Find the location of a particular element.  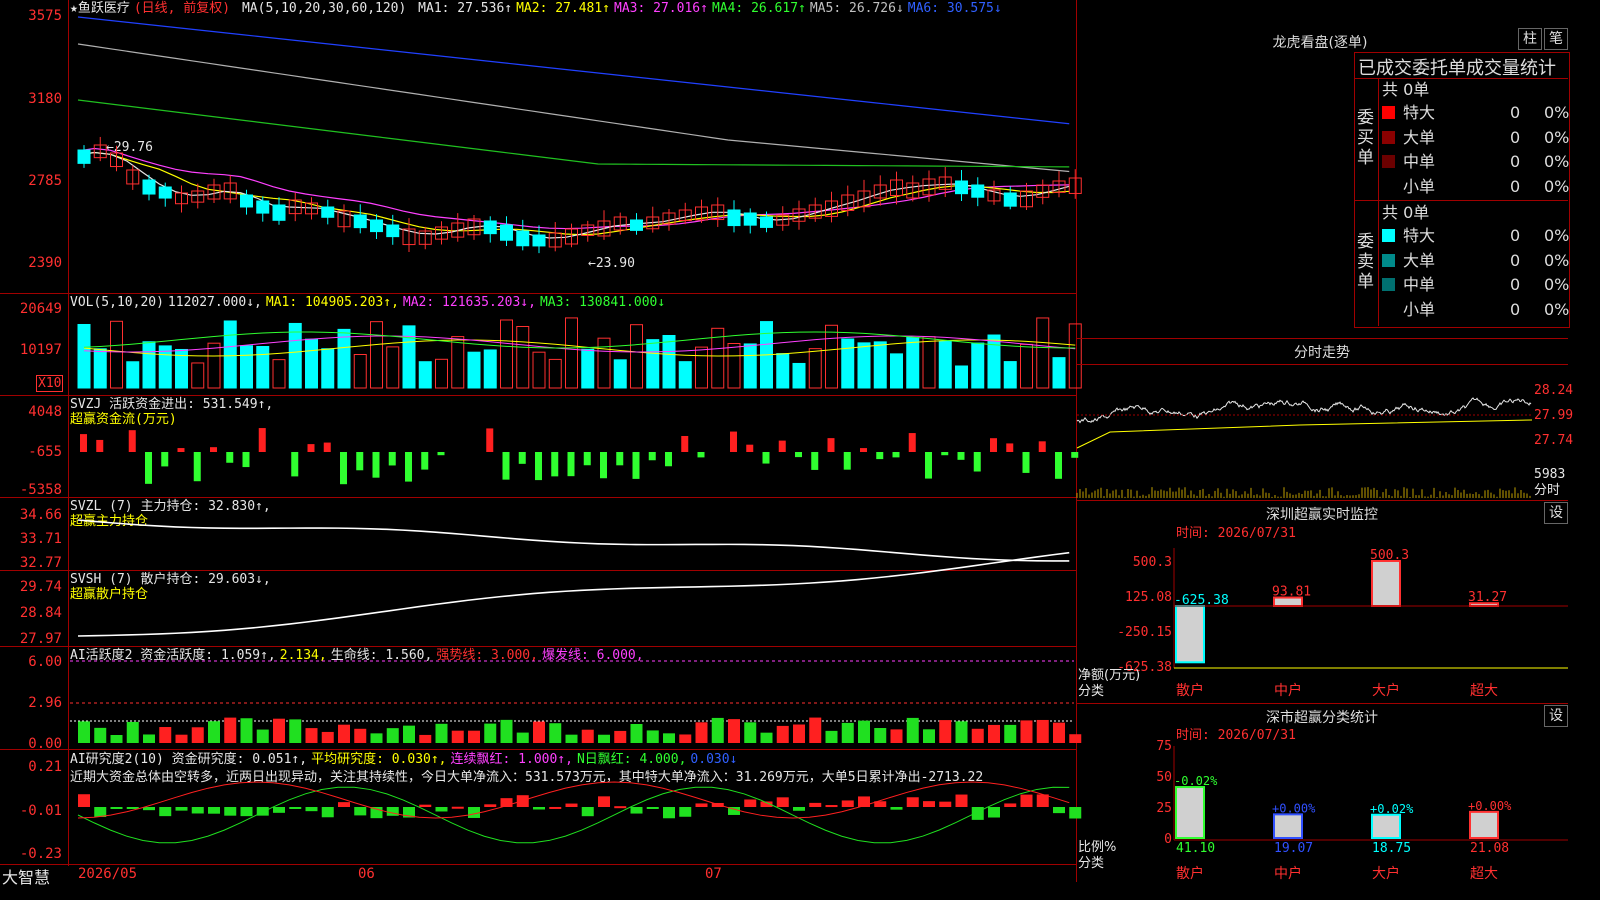

stat-bar-label-0: 散户 is located at coordinates (1190, 873).